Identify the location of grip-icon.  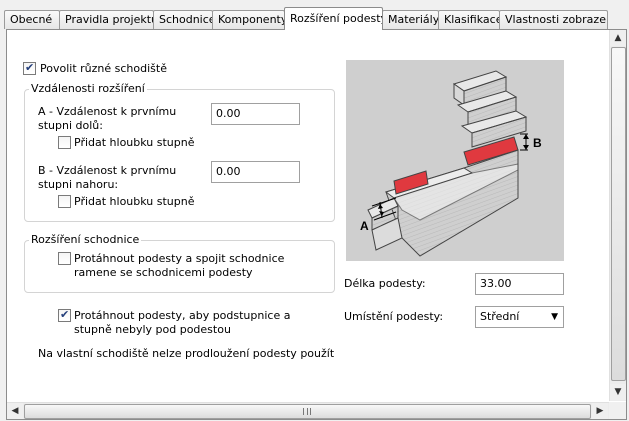
(307, 411).